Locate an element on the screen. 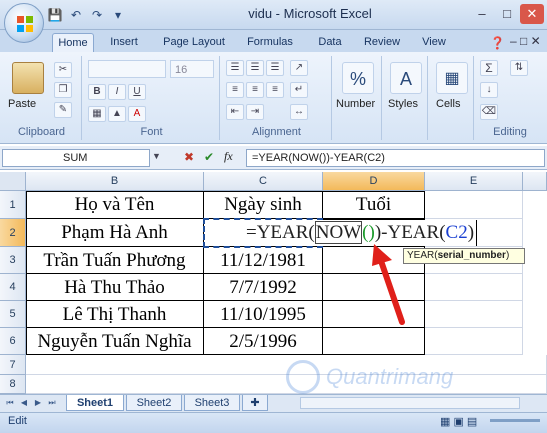  clear-icon: ⌫ is located at coordinates (489, 112).